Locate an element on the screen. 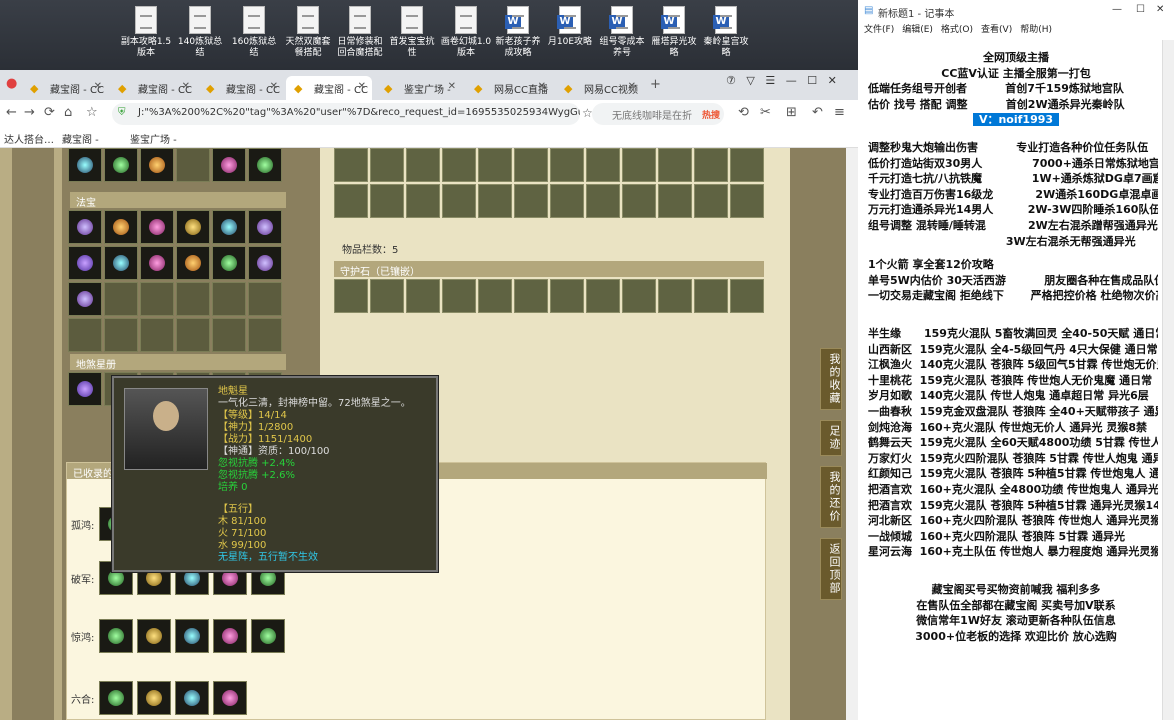 This screenshot has height=720, width=1174. restore-icon: ☰ is located at coordinates (770, 80).